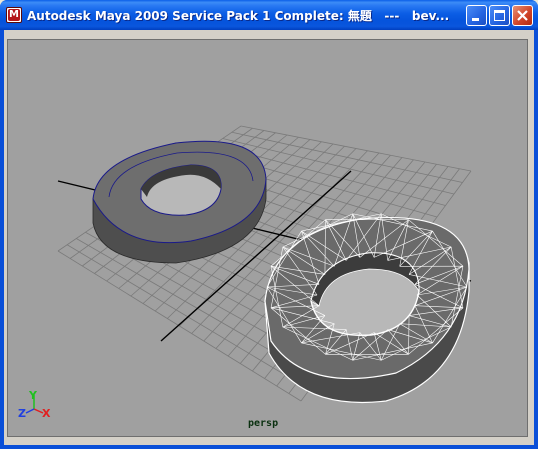  I want to click on minimize-button, so click(476, 15).